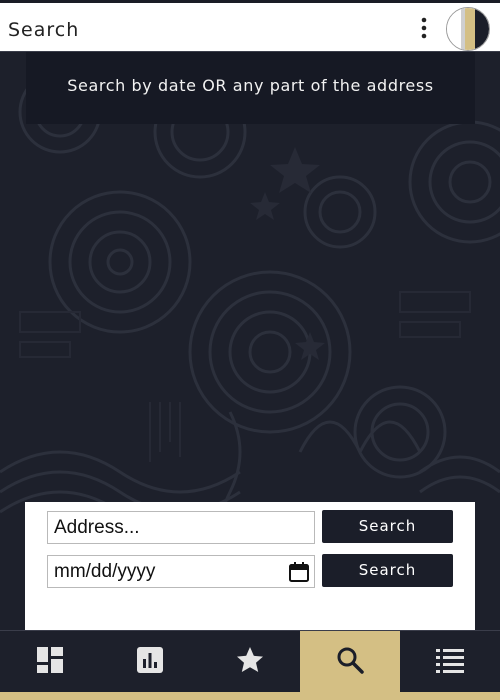 This screenshot has height=700, width=500. Describe the element at coordinates (387, 570) in the screenshot. I see `date-search-button: Search` at that location.